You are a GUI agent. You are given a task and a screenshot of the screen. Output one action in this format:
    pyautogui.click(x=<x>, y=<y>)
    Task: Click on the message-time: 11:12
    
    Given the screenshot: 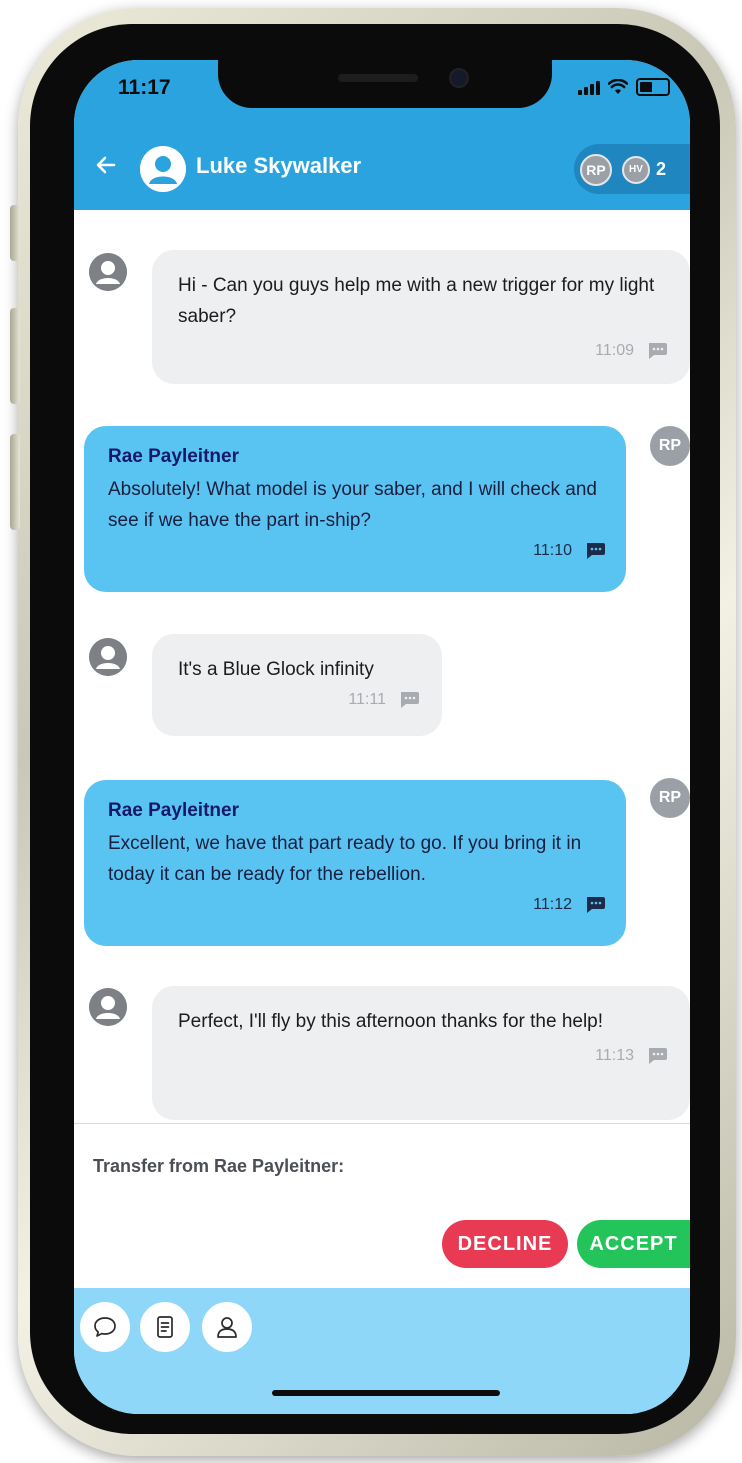 What is the action you would take?
    pyautogui.click(x=552, y=904)
    